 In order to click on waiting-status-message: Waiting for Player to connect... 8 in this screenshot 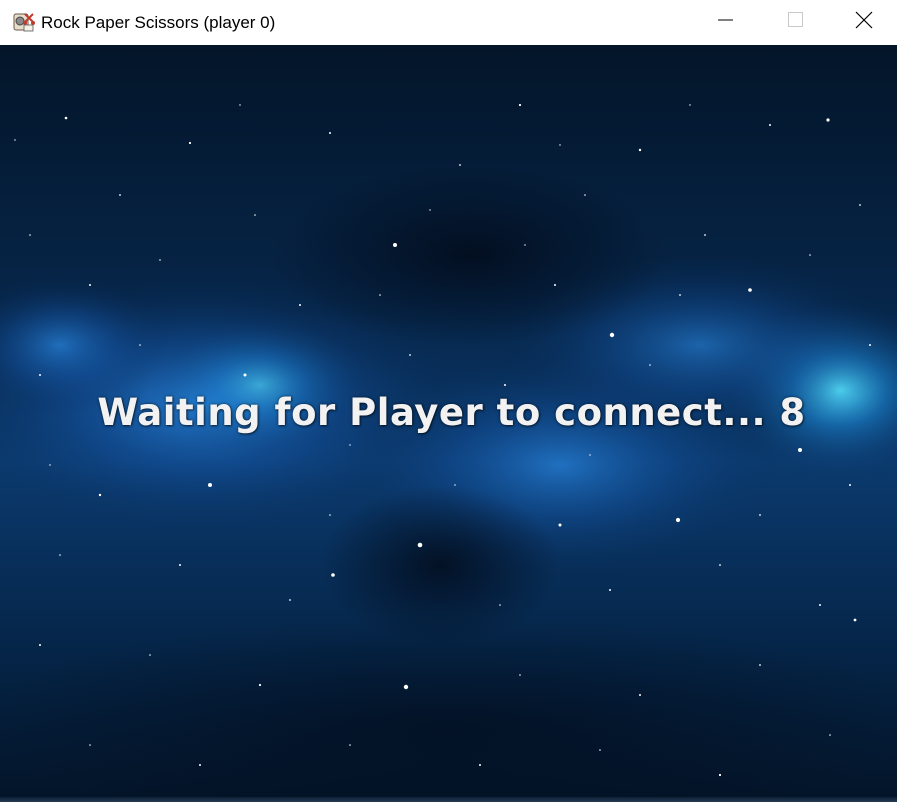, I will do `click(448, 412)`.